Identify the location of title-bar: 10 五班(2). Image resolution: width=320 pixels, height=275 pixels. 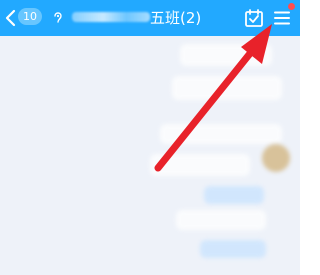
(150, 18).